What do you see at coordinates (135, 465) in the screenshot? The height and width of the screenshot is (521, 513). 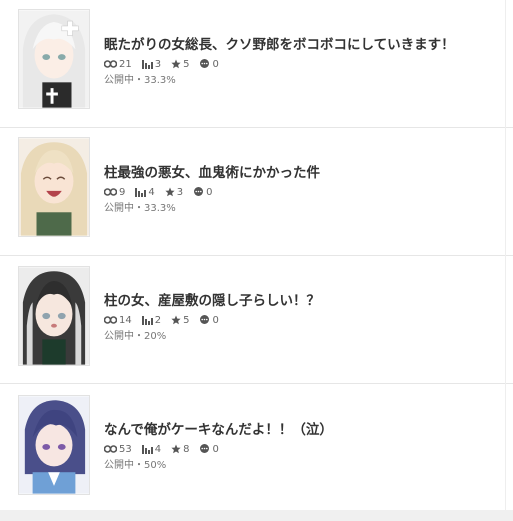 I see `story-status: 公開中・50%` at bounding box center [135, 465].